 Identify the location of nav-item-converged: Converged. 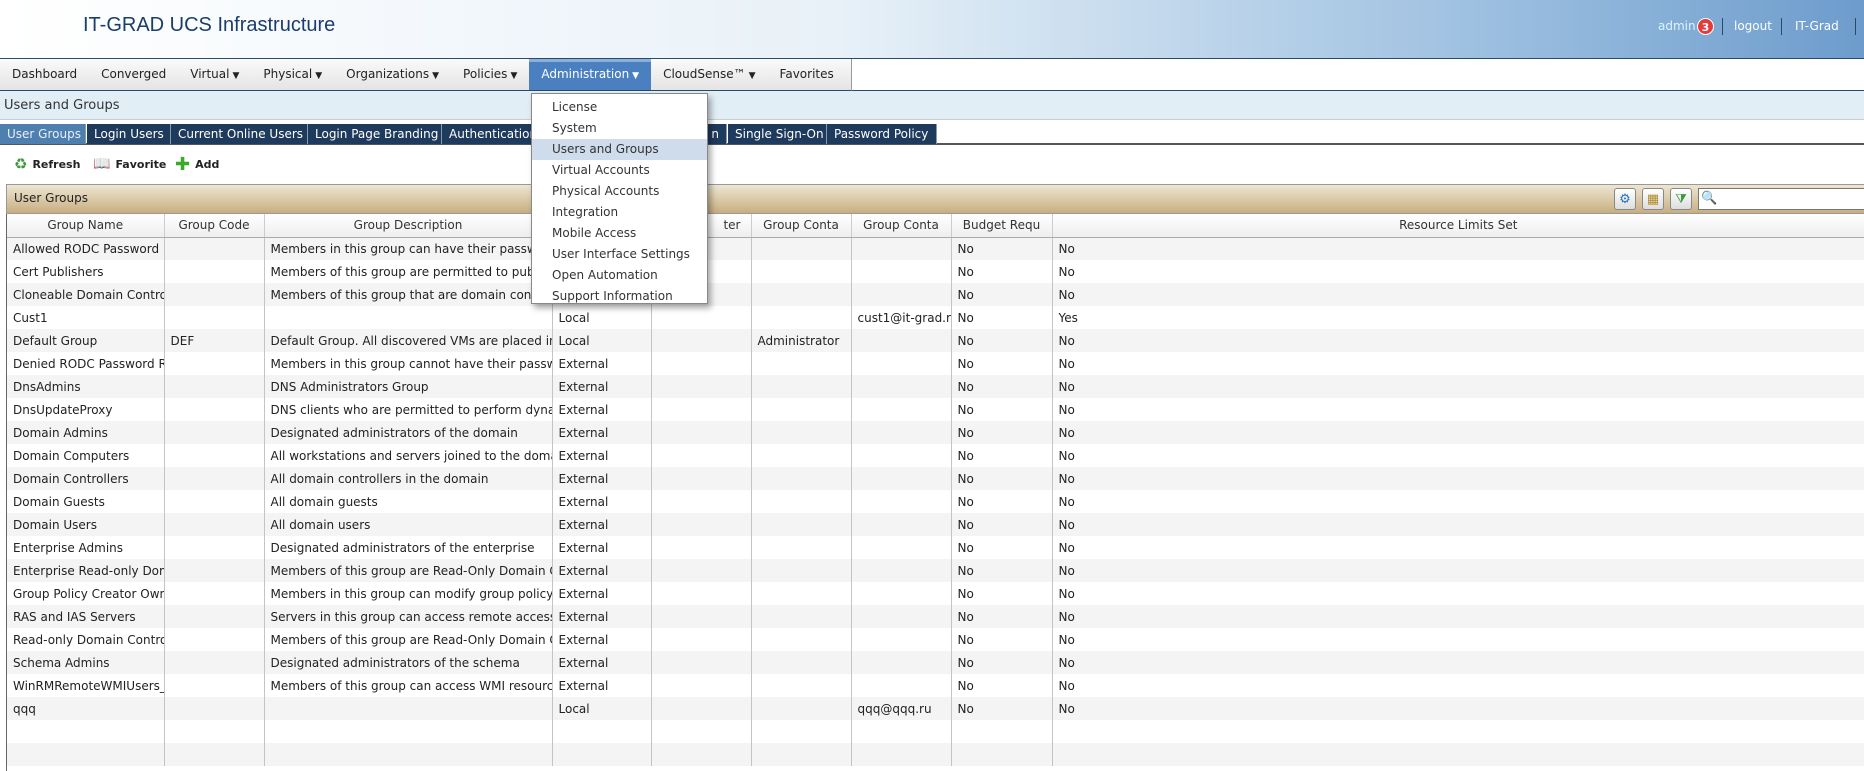
(133, 74).